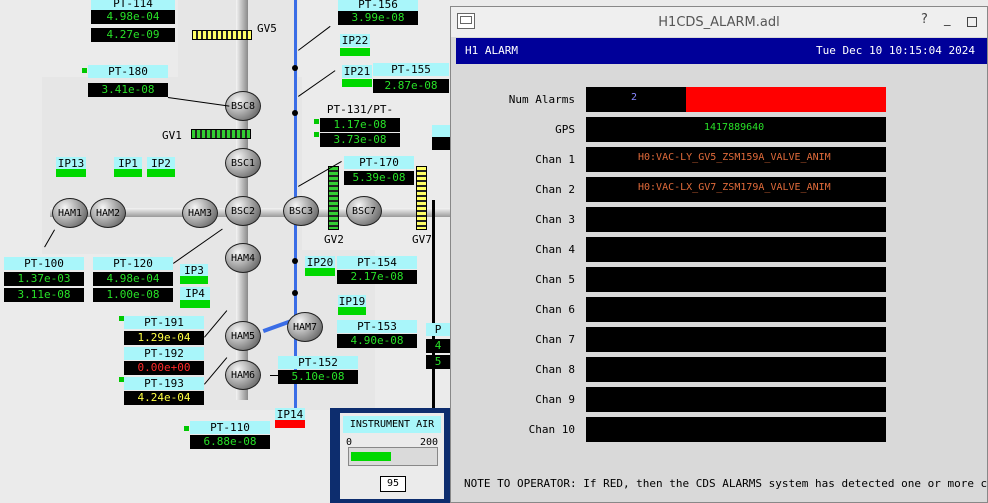 The width and height of the screenshot is (988, 503). What do you see at coordinates (634, 97) in the screenshot?
I see `num-alarms-value: 2` at bounding box center [634, 97].